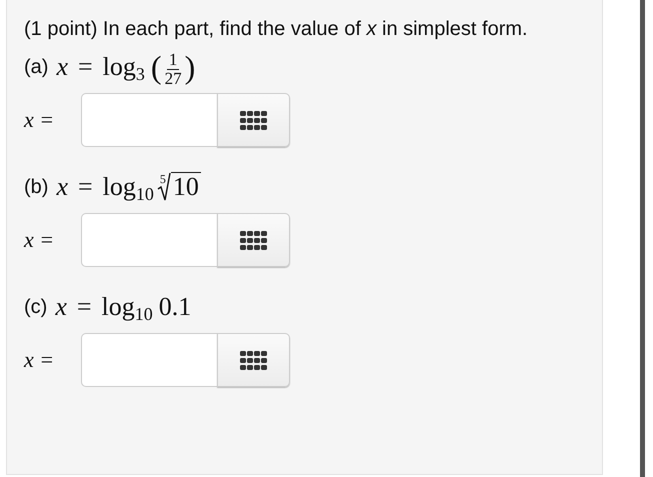 The width and height of the screenshot is (653, 477). What do you see at coordinates (163, 179) in the screenshot?
I see `root-index: 5` at bounding box center [163, 179].